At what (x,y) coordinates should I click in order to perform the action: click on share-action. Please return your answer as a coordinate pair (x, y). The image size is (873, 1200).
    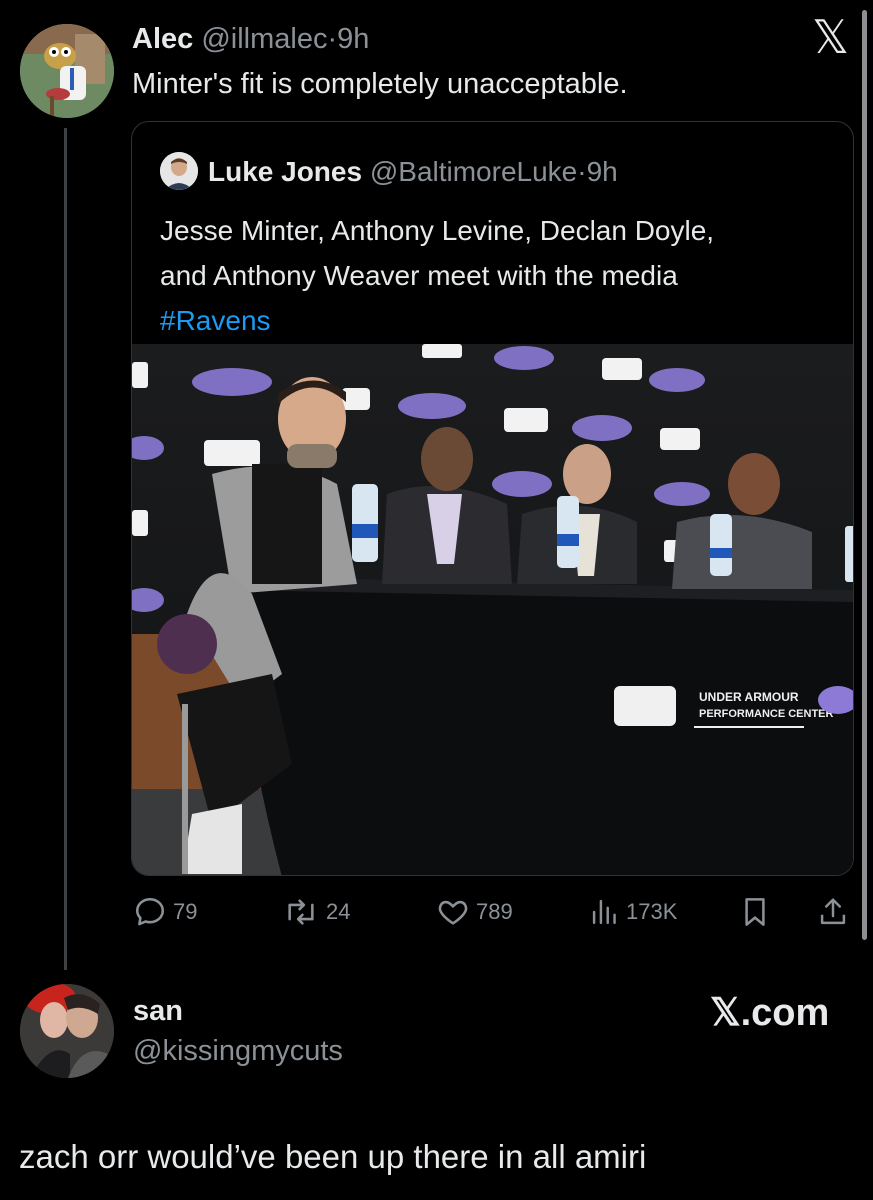
    Looking at the image, I should click on (833, 912).